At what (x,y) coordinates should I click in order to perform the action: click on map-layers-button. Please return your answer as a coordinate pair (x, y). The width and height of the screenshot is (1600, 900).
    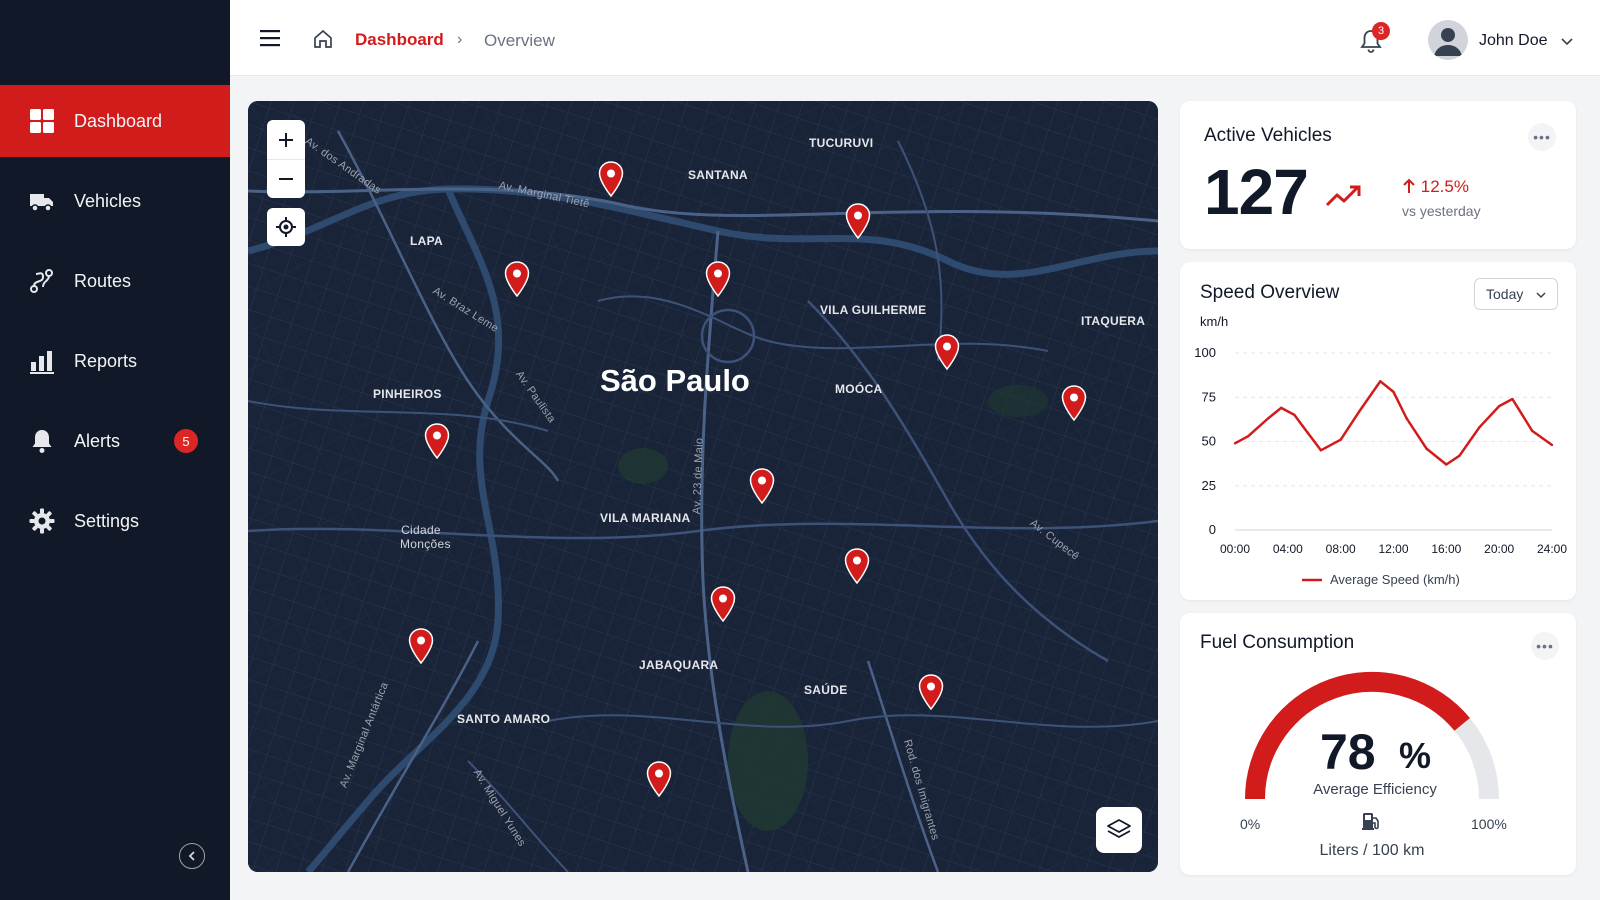
    Looking at the image, I should click on (1119, 830).